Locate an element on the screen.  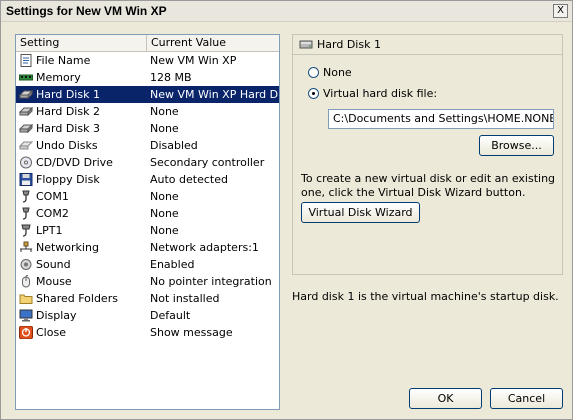
list-row-undo-disks: Undo Disks Disabled is located at coordinates (147, 145).